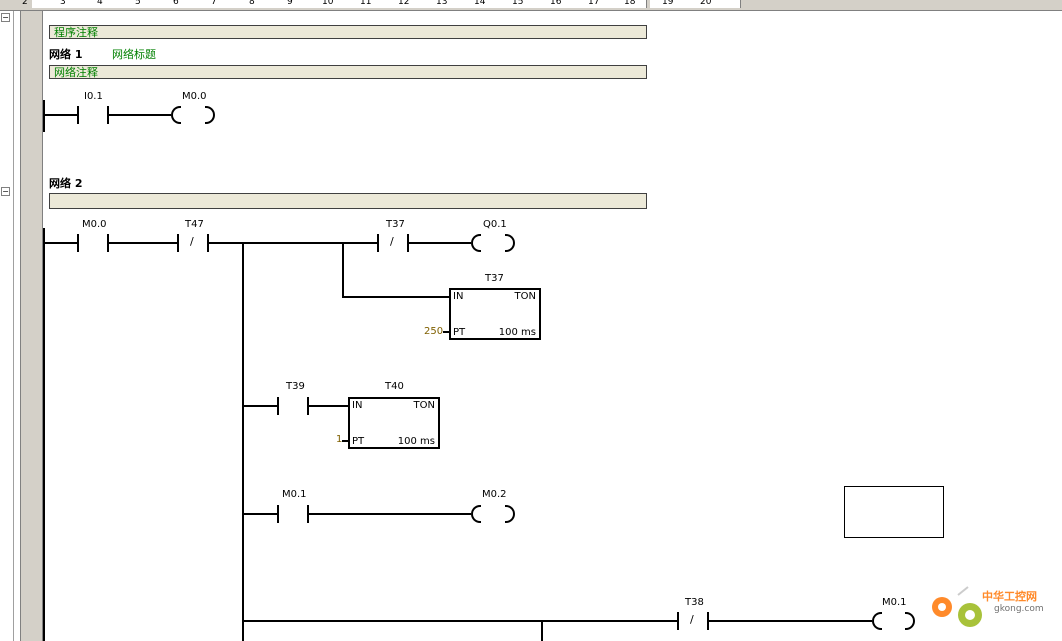  What do you see at coordinates (894, 602) in the screenshot?
I see `coil-m01-label: M0.1` at bounding box center [894, 602].